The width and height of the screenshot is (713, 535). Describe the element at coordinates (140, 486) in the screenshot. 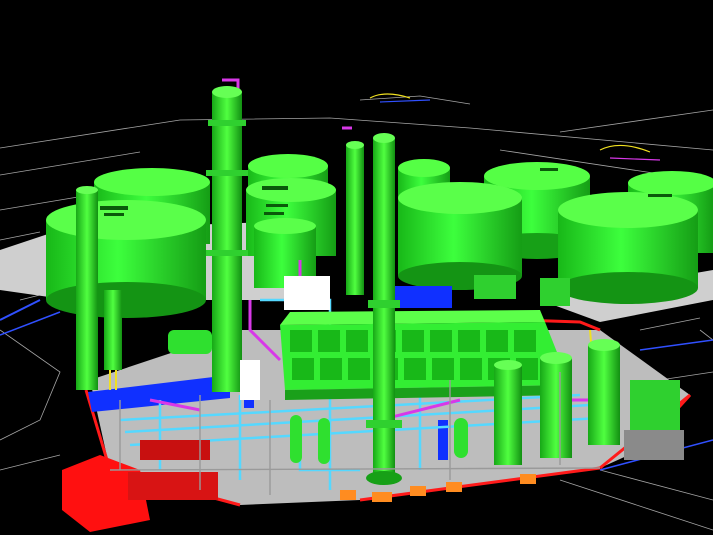

I see `red-equipment` at that location.